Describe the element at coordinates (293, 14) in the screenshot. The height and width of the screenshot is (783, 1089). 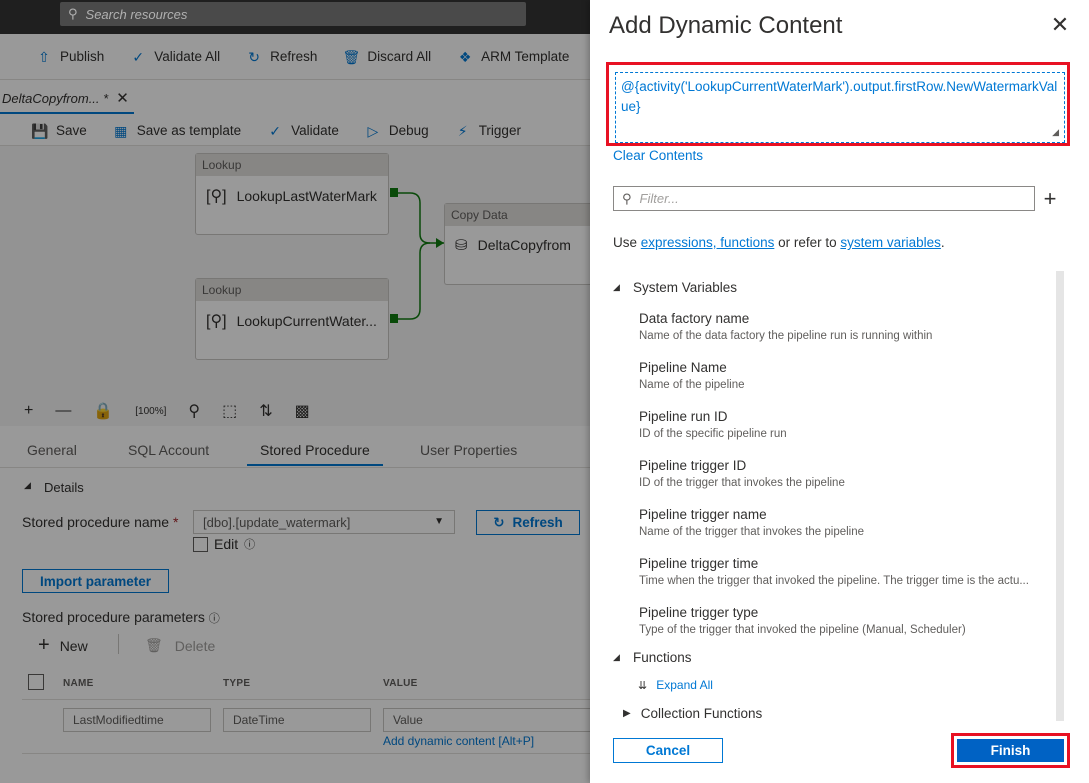
I see `search-box: ⚲ Search resources` at that location.